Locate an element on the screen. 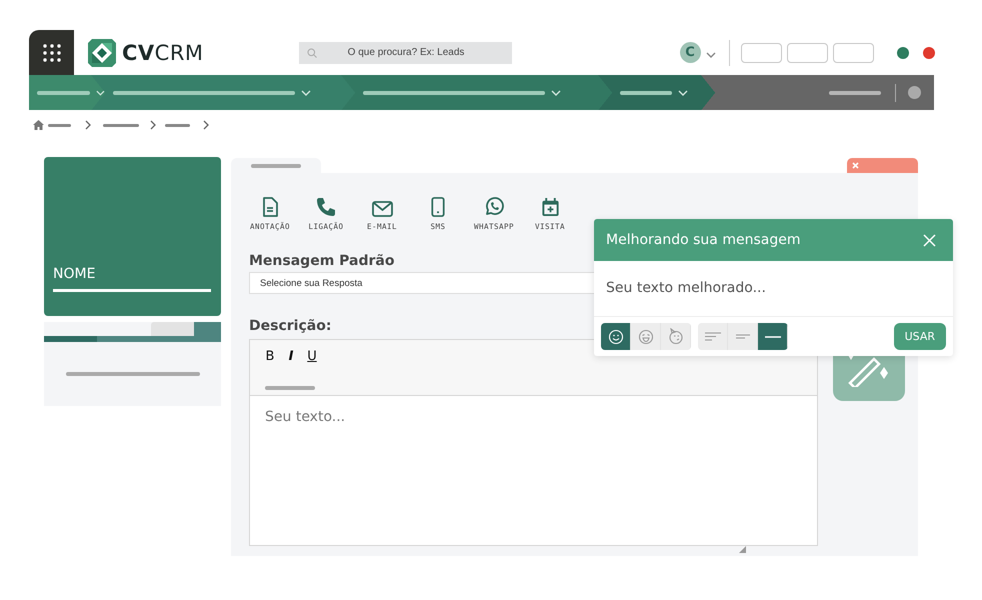  search-icon is located at coordinates (311, 53).